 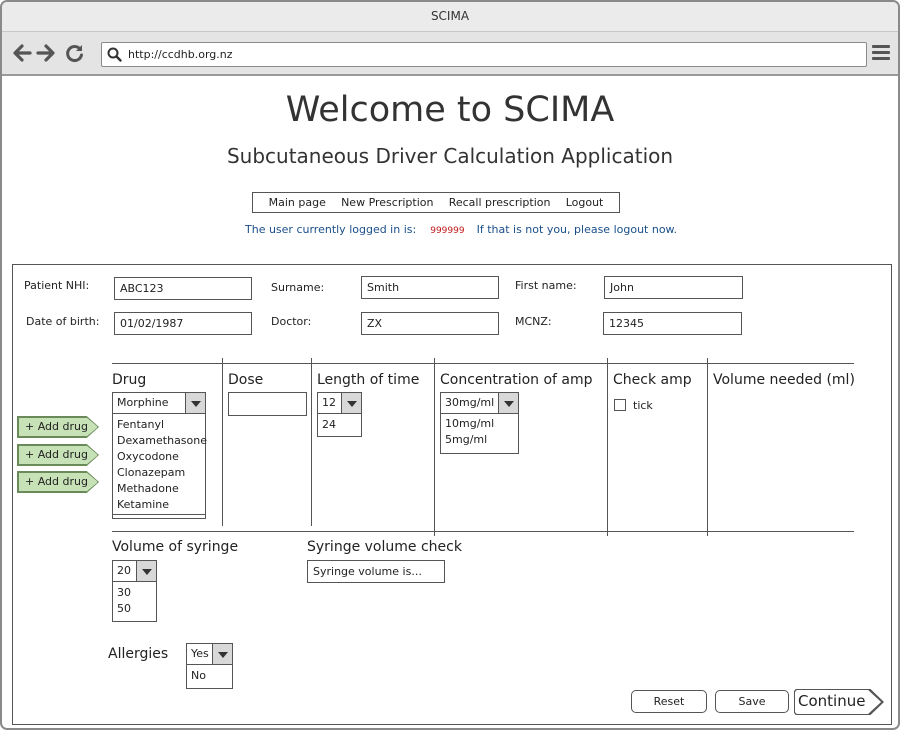 I want to click on dose-input, so click(x=267, y=404).